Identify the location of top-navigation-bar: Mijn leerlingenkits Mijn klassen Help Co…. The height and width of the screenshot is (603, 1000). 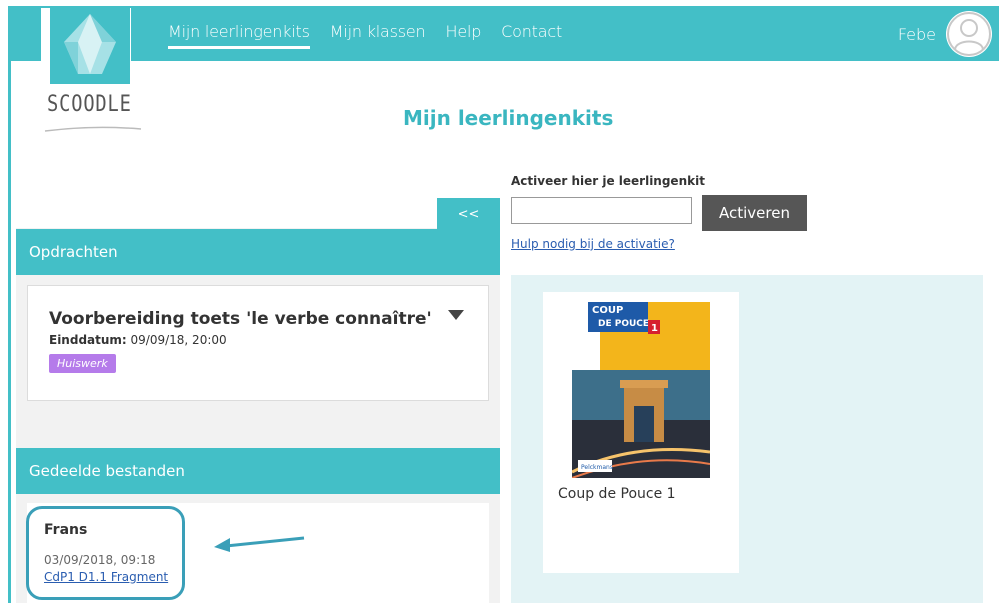
(505, 34).